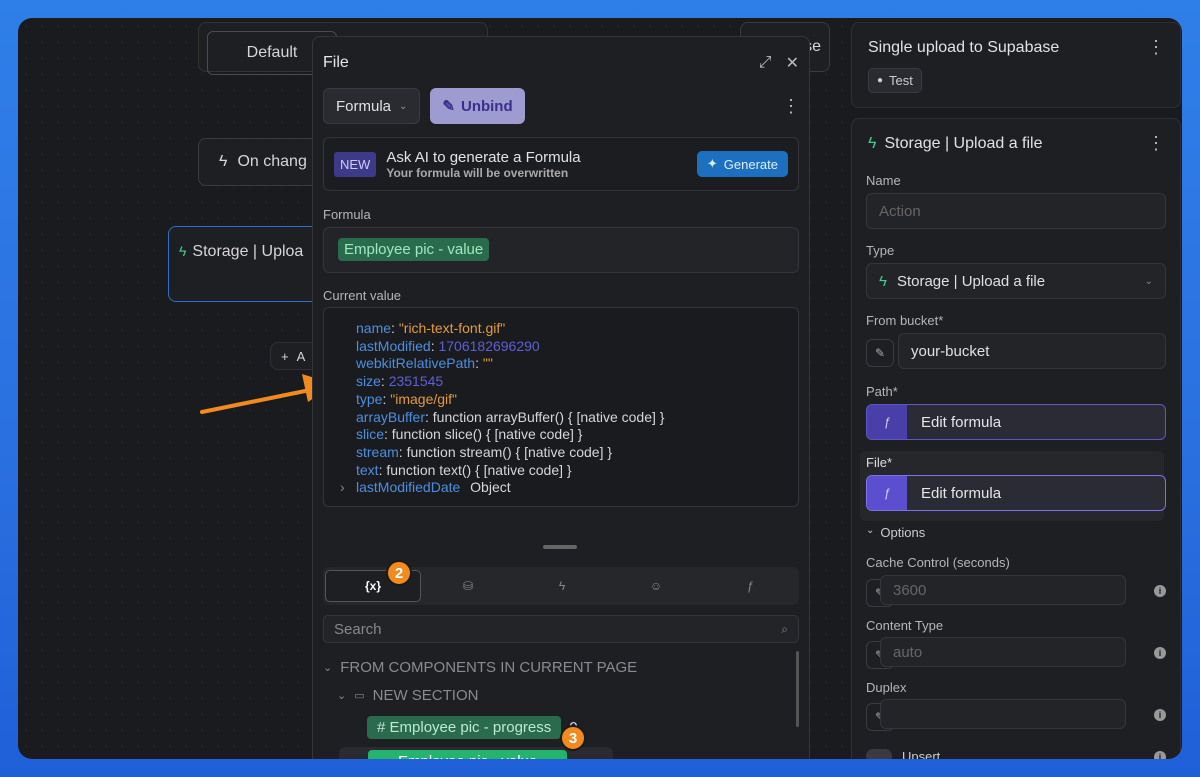  I want to click on tab-actions: ϟ, so click(562, 586).